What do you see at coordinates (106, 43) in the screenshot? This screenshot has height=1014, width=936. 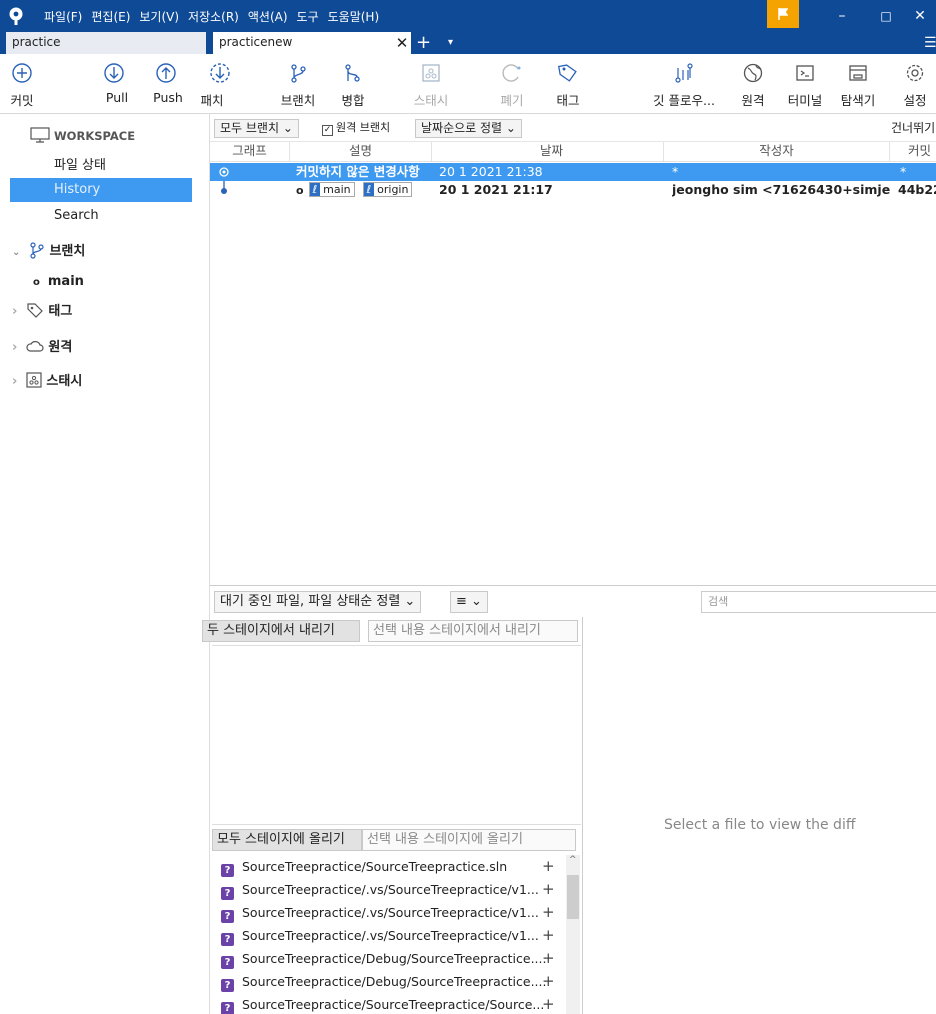 I see `tab-practice: practice` at bounding box center [106, 43].